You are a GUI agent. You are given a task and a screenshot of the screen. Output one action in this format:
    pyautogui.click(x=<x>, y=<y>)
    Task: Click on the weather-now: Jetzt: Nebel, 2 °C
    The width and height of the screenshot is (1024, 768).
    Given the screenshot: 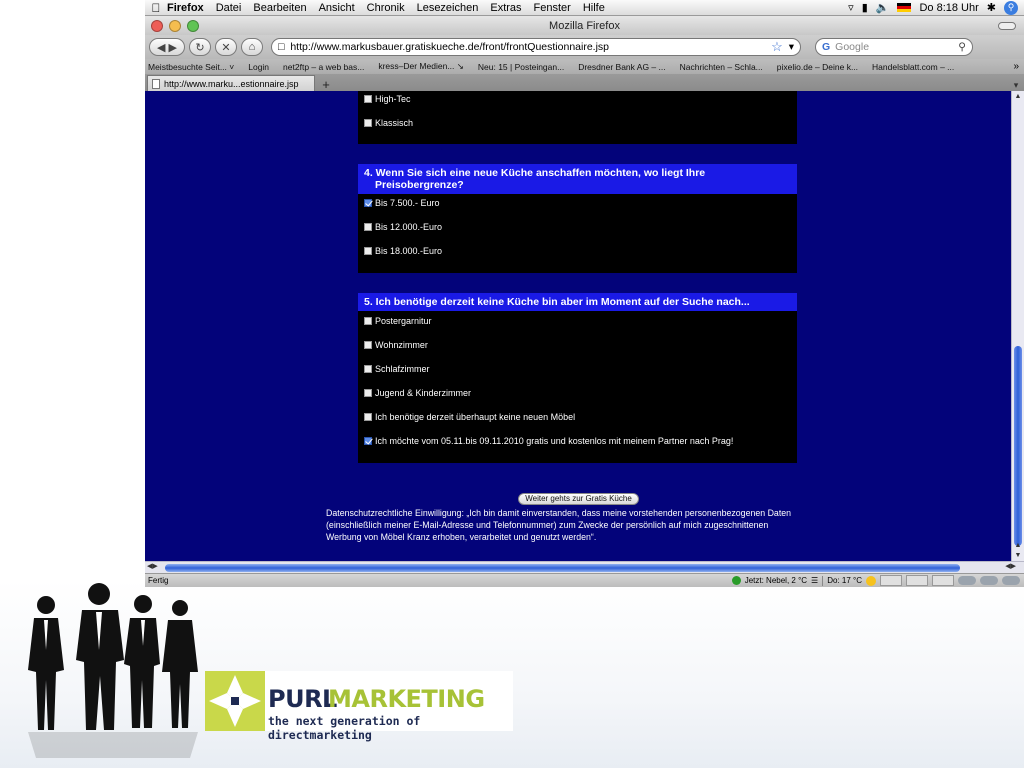 What is the action you would take?
    pyautogui.click(x=776, y=580)
    